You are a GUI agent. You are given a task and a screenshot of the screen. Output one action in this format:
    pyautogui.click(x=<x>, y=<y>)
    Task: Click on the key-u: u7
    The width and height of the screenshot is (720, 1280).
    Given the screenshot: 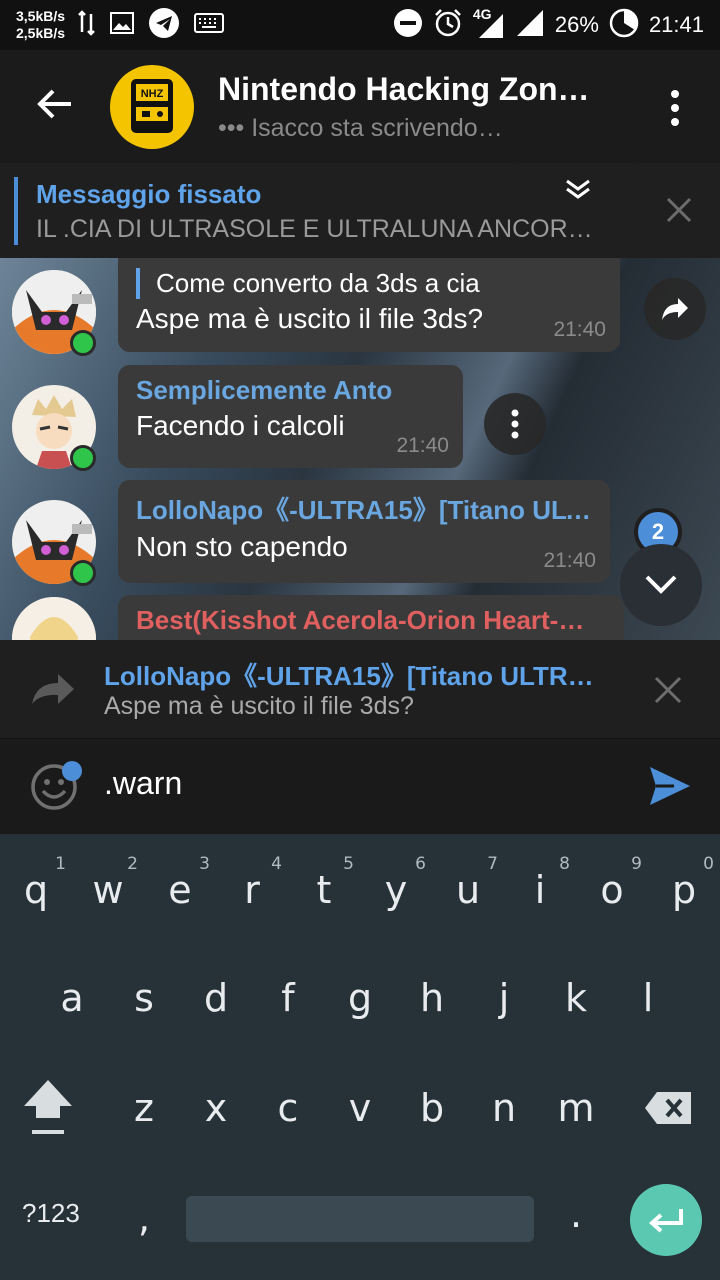 What is the action you would take?
    pyautogui.click(x=468, y=890)
    